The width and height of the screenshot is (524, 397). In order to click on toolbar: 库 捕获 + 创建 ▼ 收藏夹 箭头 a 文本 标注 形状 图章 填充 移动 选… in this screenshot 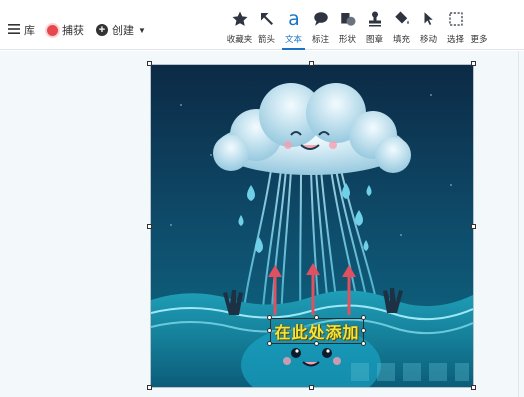, I will do `click(262, 25)`.